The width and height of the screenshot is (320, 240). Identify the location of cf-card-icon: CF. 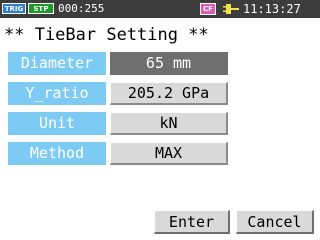
(208, 9).